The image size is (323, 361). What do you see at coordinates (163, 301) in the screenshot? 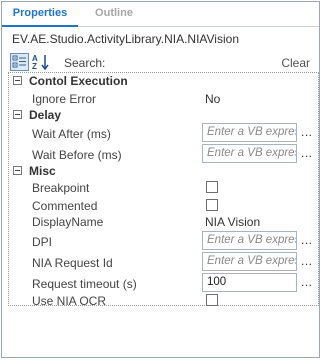
I see `property-row-use-nia-ocr: Use NIA OCR` at bounding box center [163, 301].